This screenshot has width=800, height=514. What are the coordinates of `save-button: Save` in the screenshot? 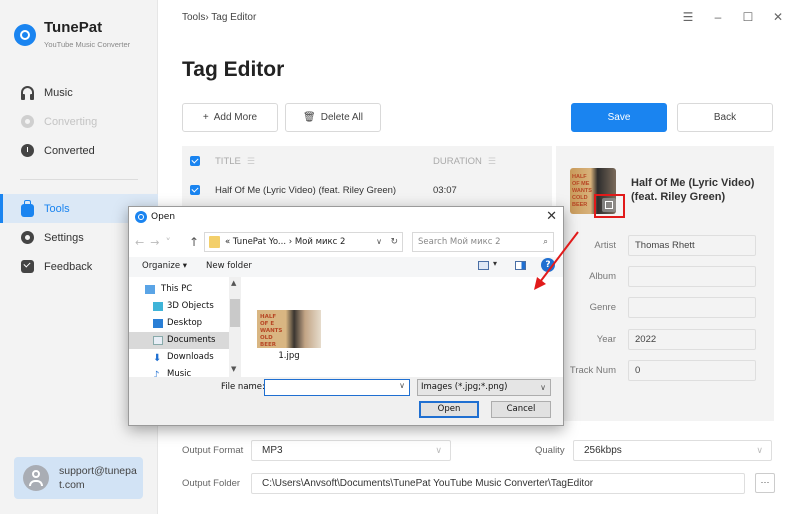 It's located at (619, 117).